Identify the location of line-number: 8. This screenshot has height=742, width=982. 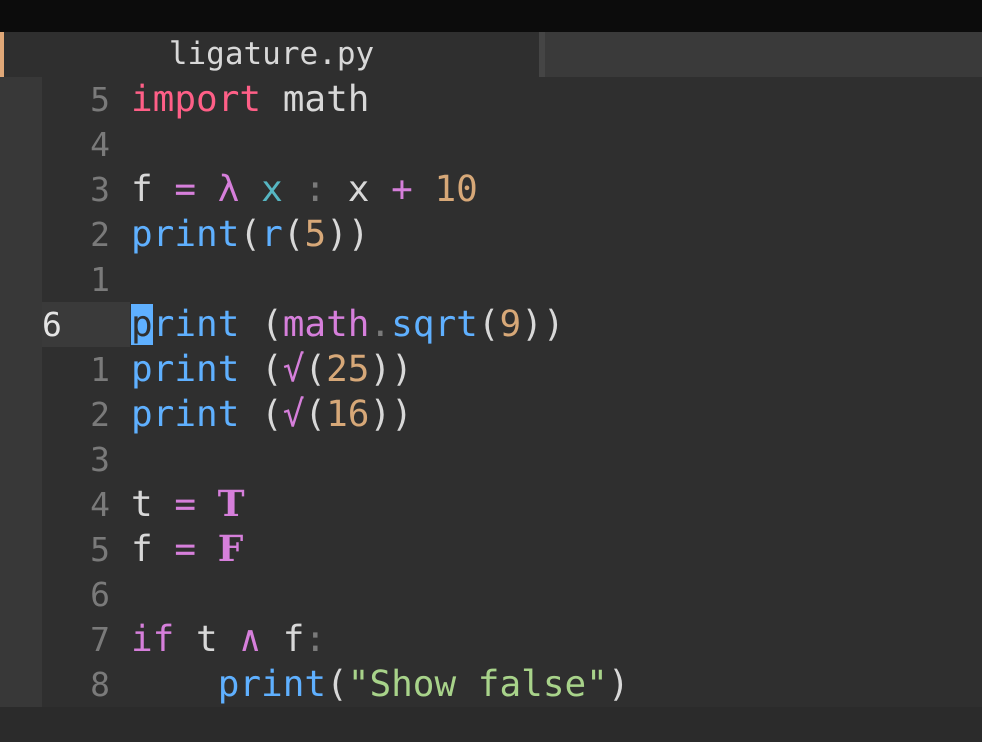
(100, 685).